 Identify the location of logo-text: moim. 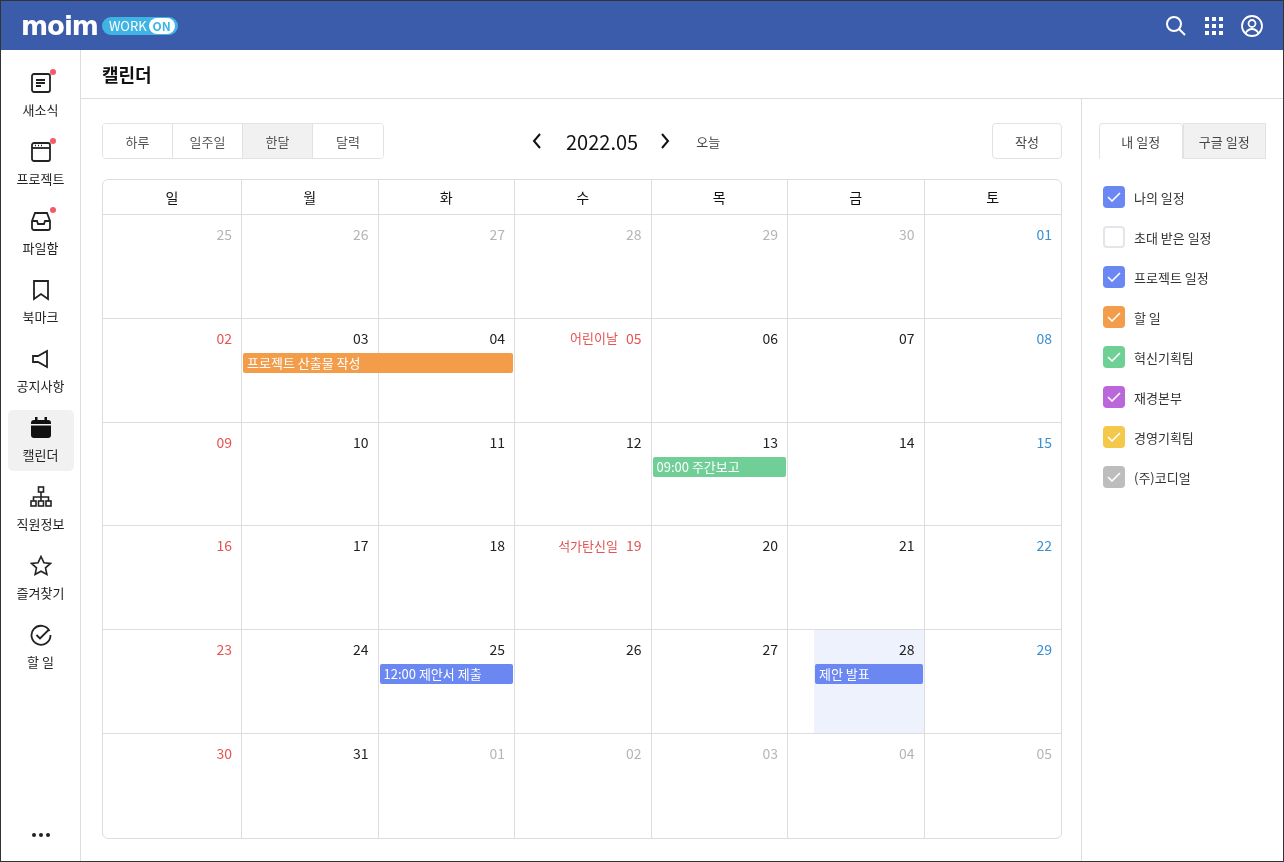
(59, 25).